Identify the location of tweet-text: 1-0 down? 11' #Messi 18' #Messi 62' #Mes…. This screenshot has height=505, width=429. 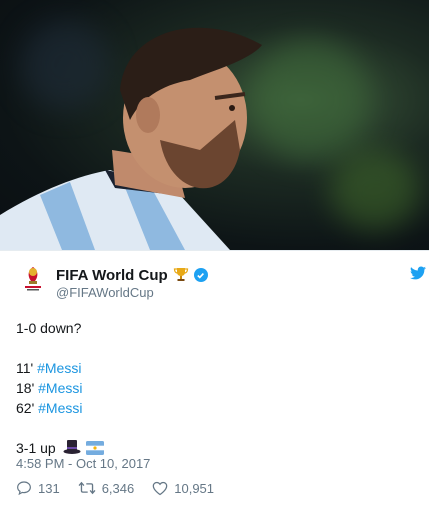
(60, 388).